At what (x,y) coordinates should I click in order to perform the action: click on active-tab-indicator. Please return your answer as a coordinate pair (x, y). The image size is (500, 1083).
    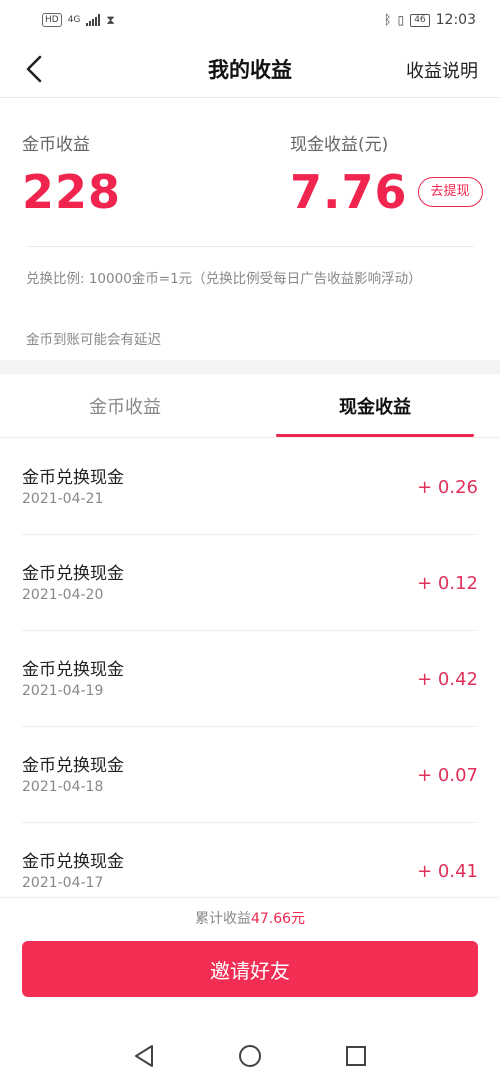
    Looking at the image, I should click on (375, 435).